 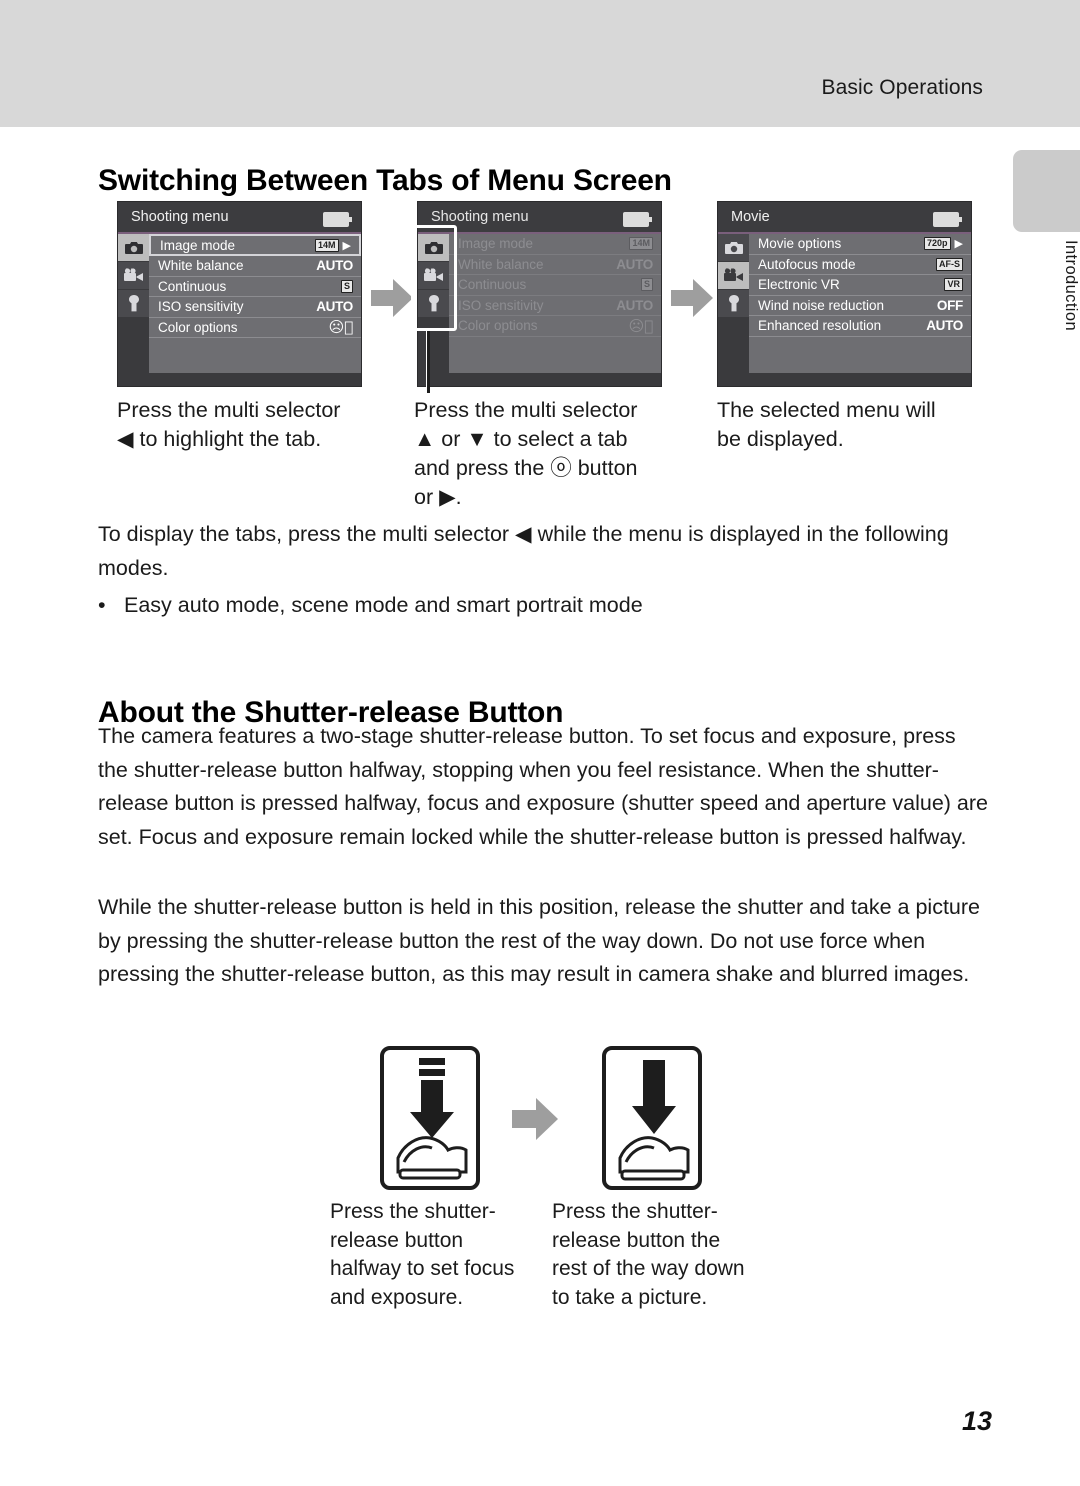 What do you see at coordinates (860, 244) in the screenshot?
I see `menu-row: Movie options 720p ▶` at bounding box center [860, 244].